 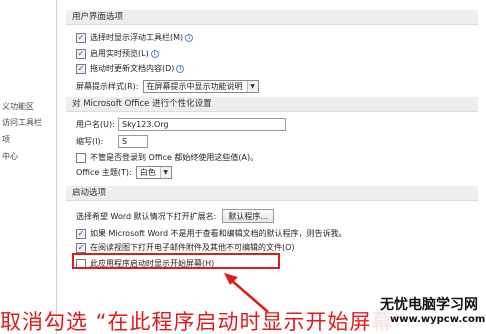 I want to click on watermark-url: www.wypcw.com, so click(x=438, y=319).